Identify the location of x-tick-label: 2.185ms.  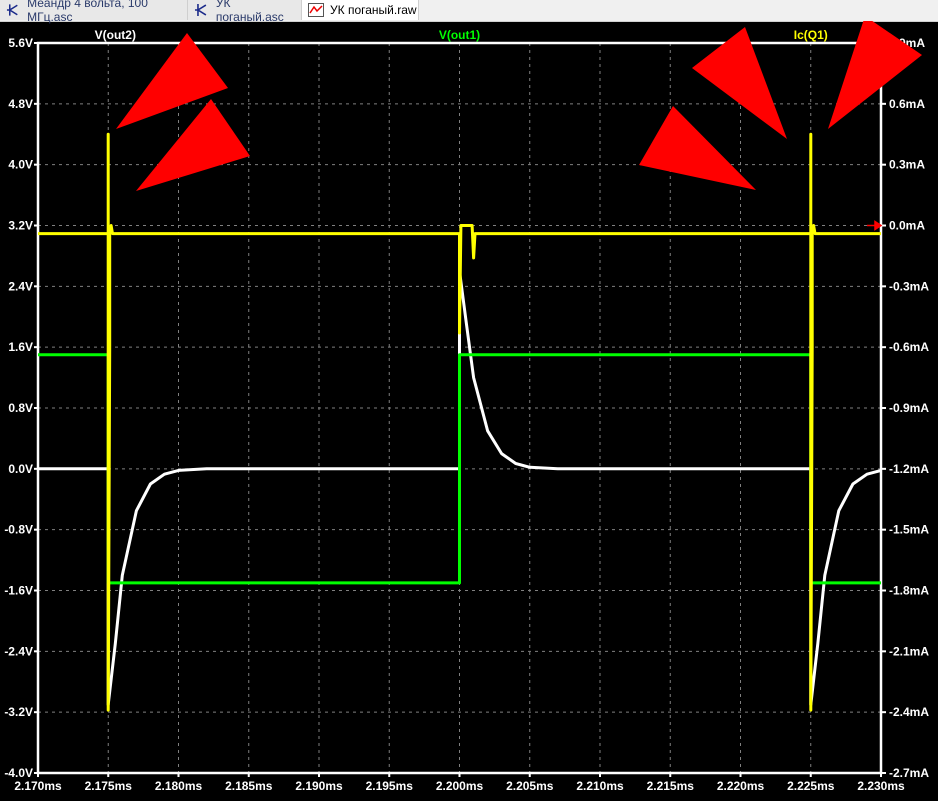
(249, 786).